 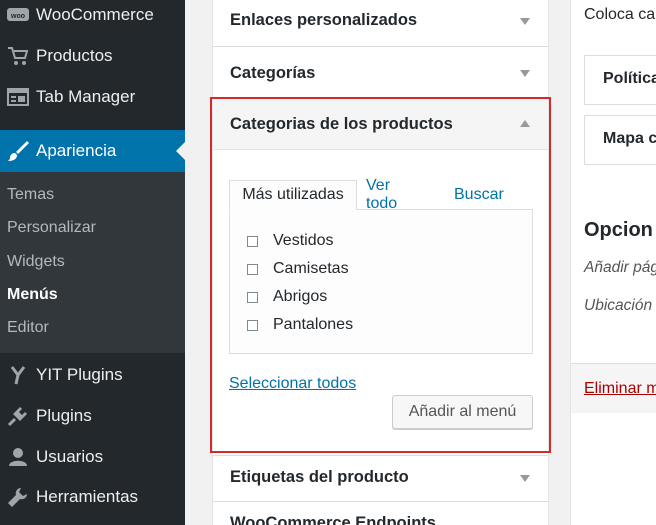 What do you see at coordinates (292, 384) in the screenshot?
I see `select-all-link: Seleccionar todos` at bounding box center [292, 384].